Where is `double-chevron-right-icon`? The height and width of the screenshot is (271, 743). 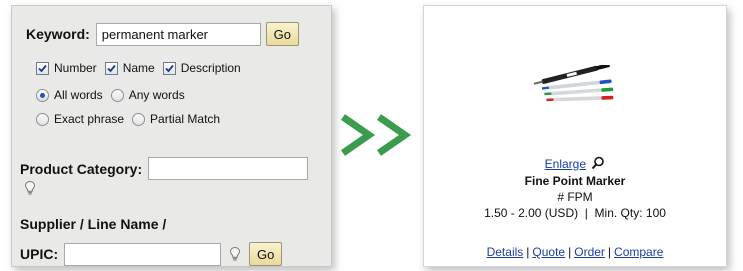
double-chevron-right-icon is located at coordinates (376, 135).